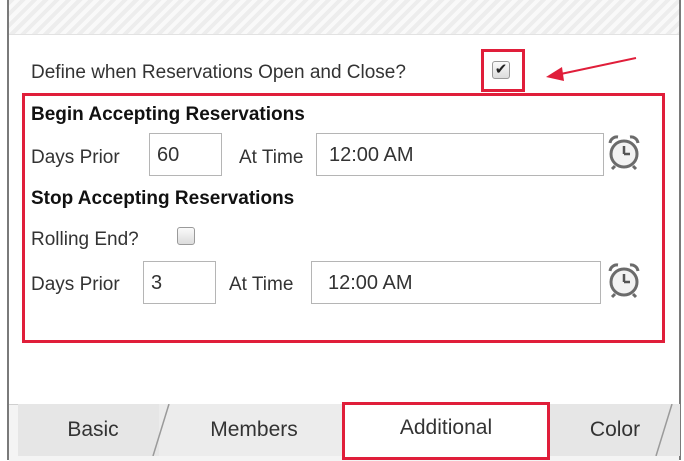 The width and height of the screenshot is (684, 461). I want to click on stop-time-input: 12:00 AM, so click(456, 282).